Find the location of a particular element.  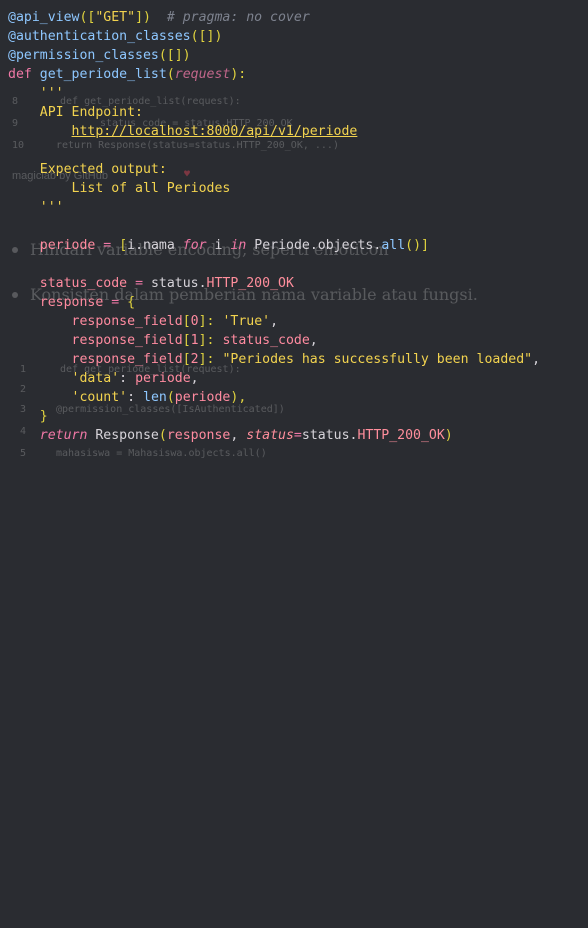

punctuation: ), is located at coordinates (238, 397).